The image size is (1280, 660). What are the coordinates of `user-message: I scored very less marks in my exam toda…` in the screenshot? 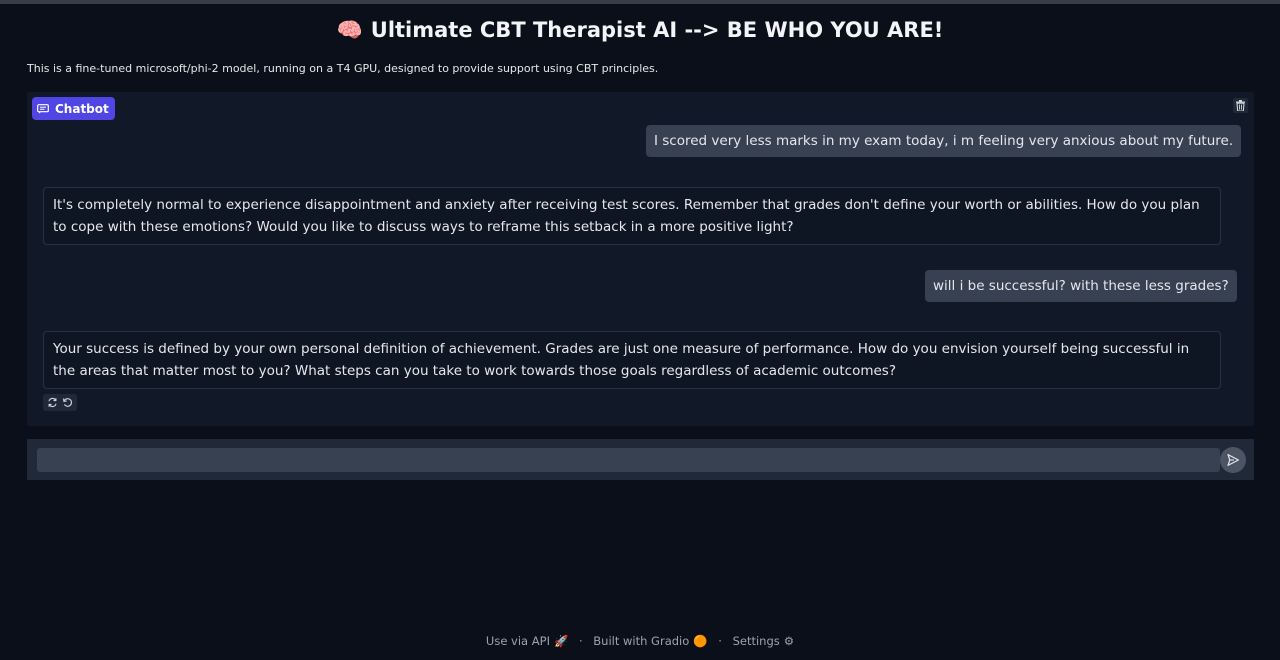 It's located at (944, 141).